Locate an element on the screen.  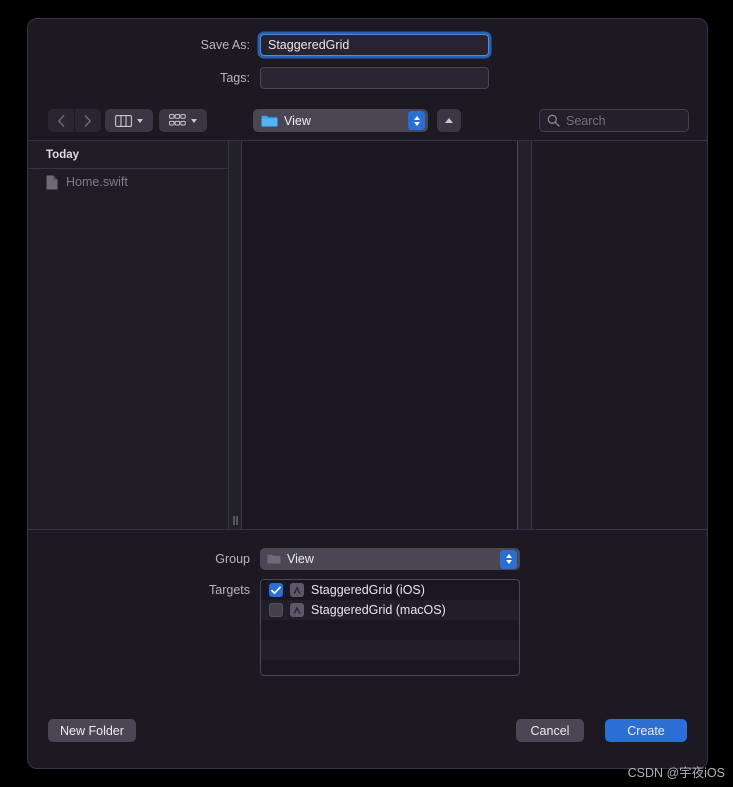
group-value: View is located at coordinates (300, 559).